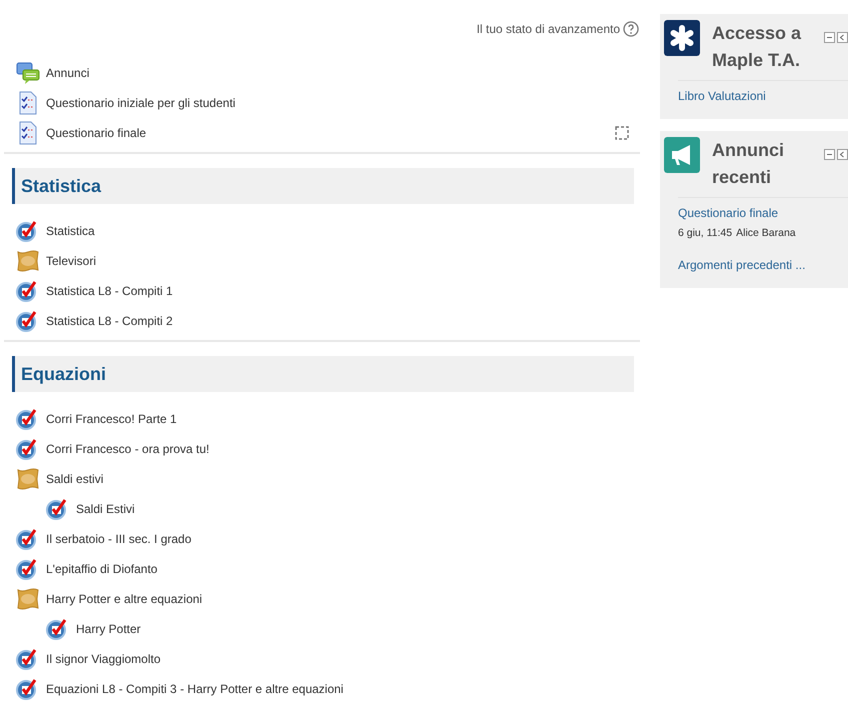  What do you see at coordinates (757, 47) in the screenshot?
I see `block-title: Accesso a Maple T.A.` at bounding box center [757, 47].